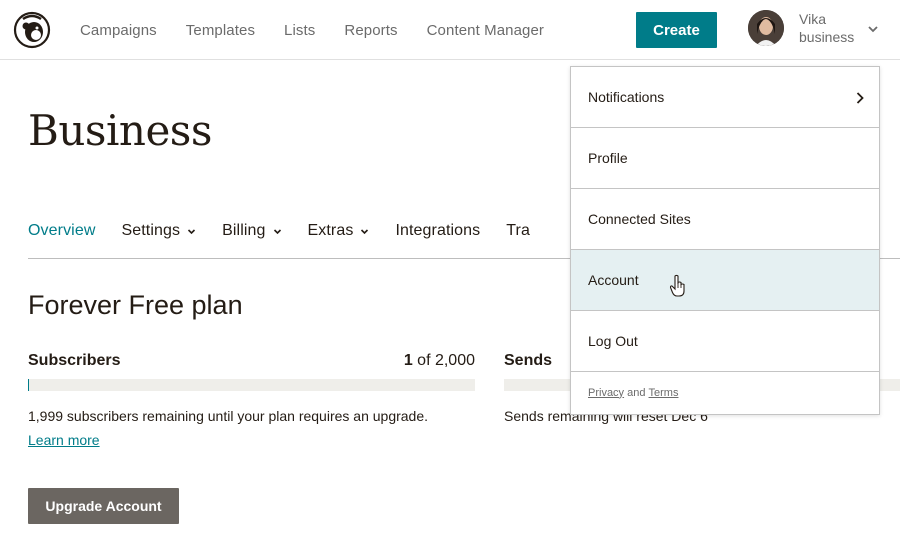  I want to click on nav-lists: Lists, so click(299, 30).